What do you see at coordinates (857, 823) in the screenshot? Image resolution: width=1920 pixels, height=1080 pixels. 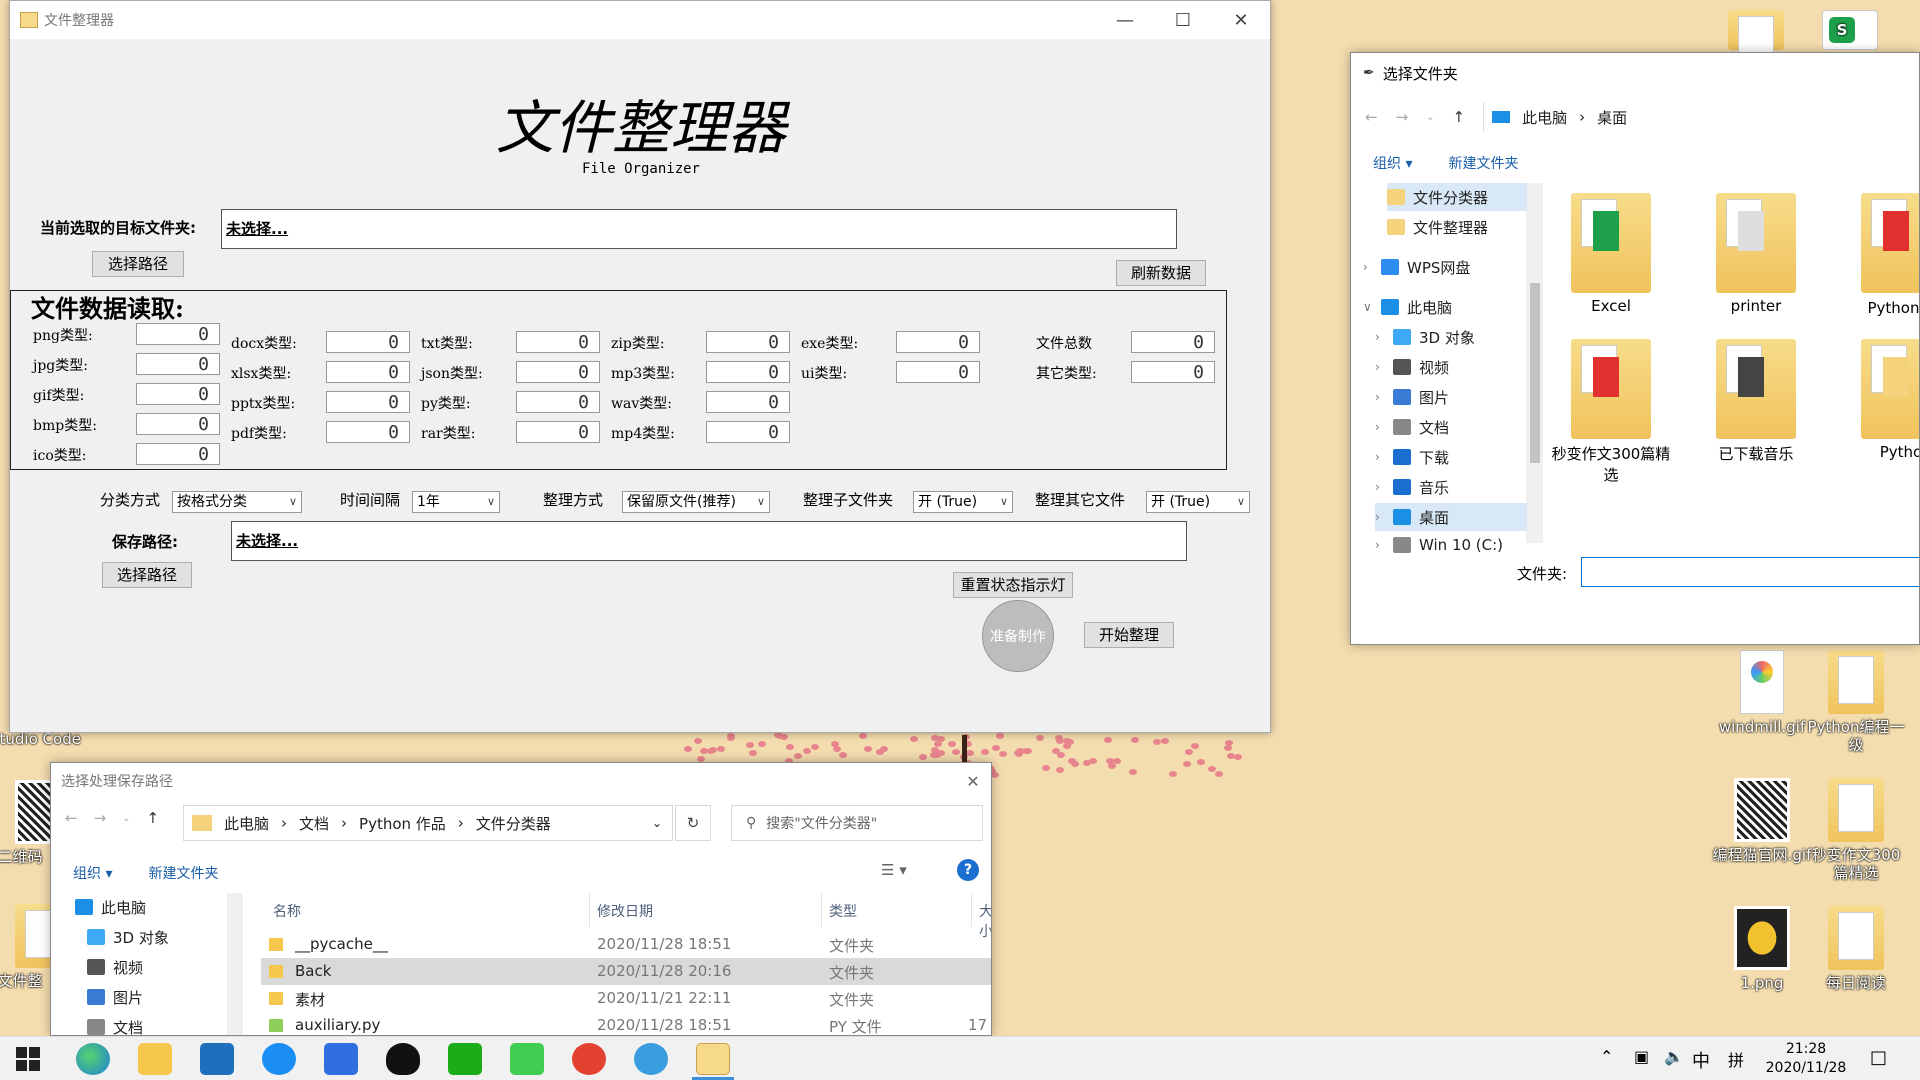 I see `dialog2-search-box: ⚲ 搜索"文件分类器"` at bounding box center [857, 823].